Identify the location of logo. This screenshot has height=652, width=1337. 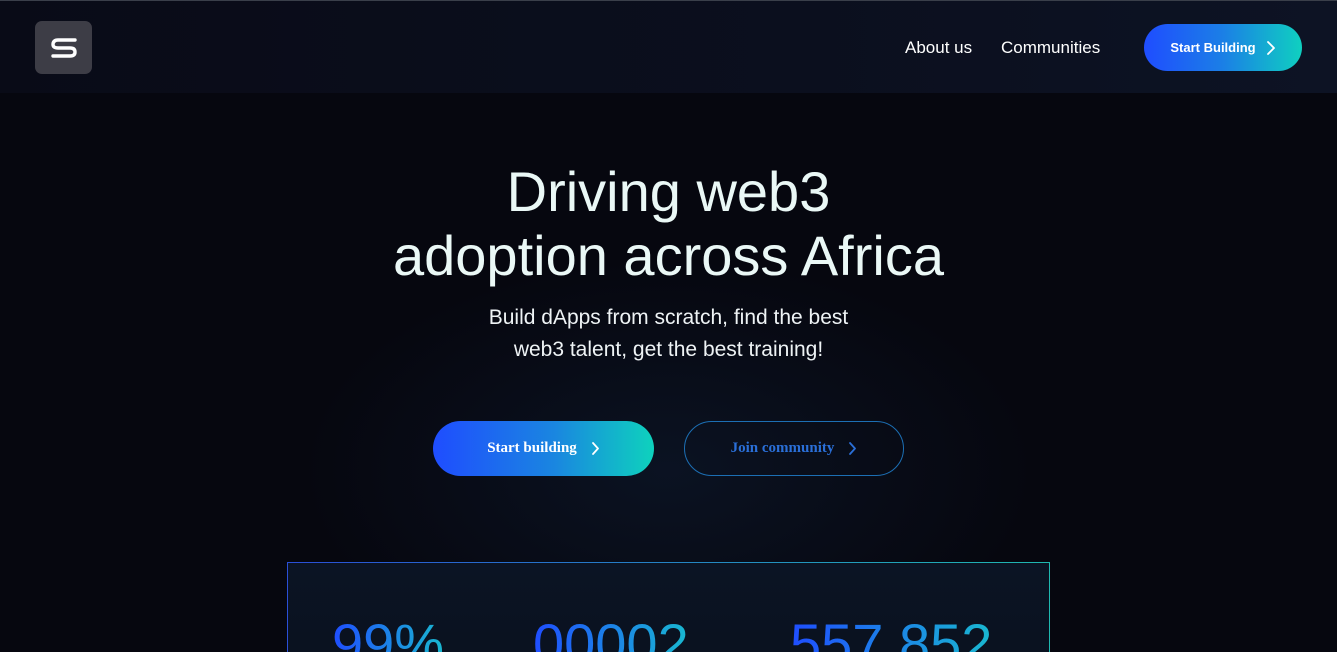
(63, 47).